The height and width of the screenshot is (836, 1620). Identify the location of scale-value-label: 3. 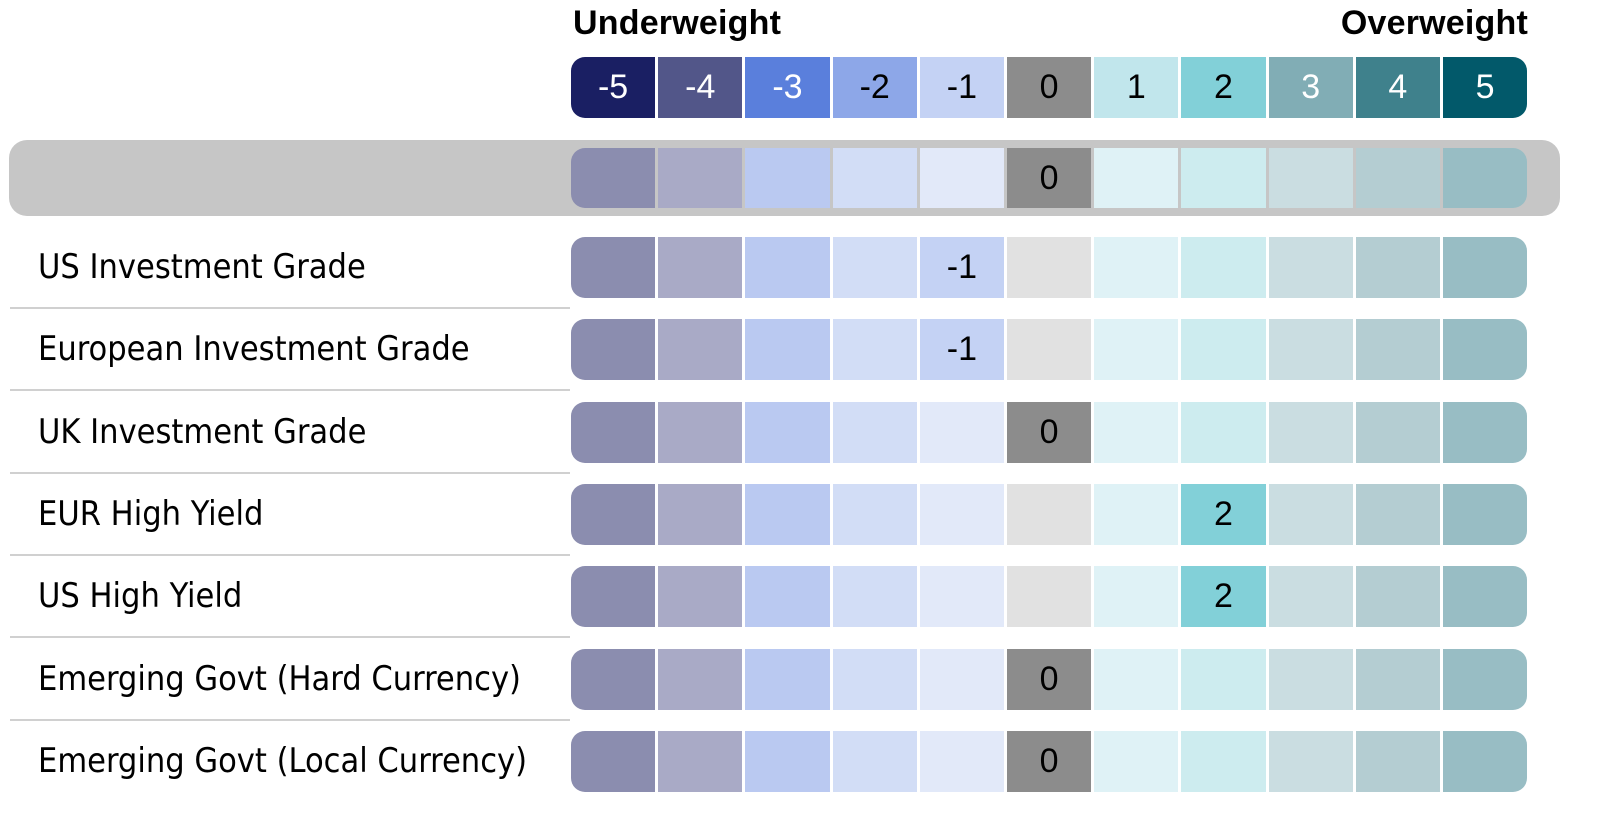
(1311, 87).